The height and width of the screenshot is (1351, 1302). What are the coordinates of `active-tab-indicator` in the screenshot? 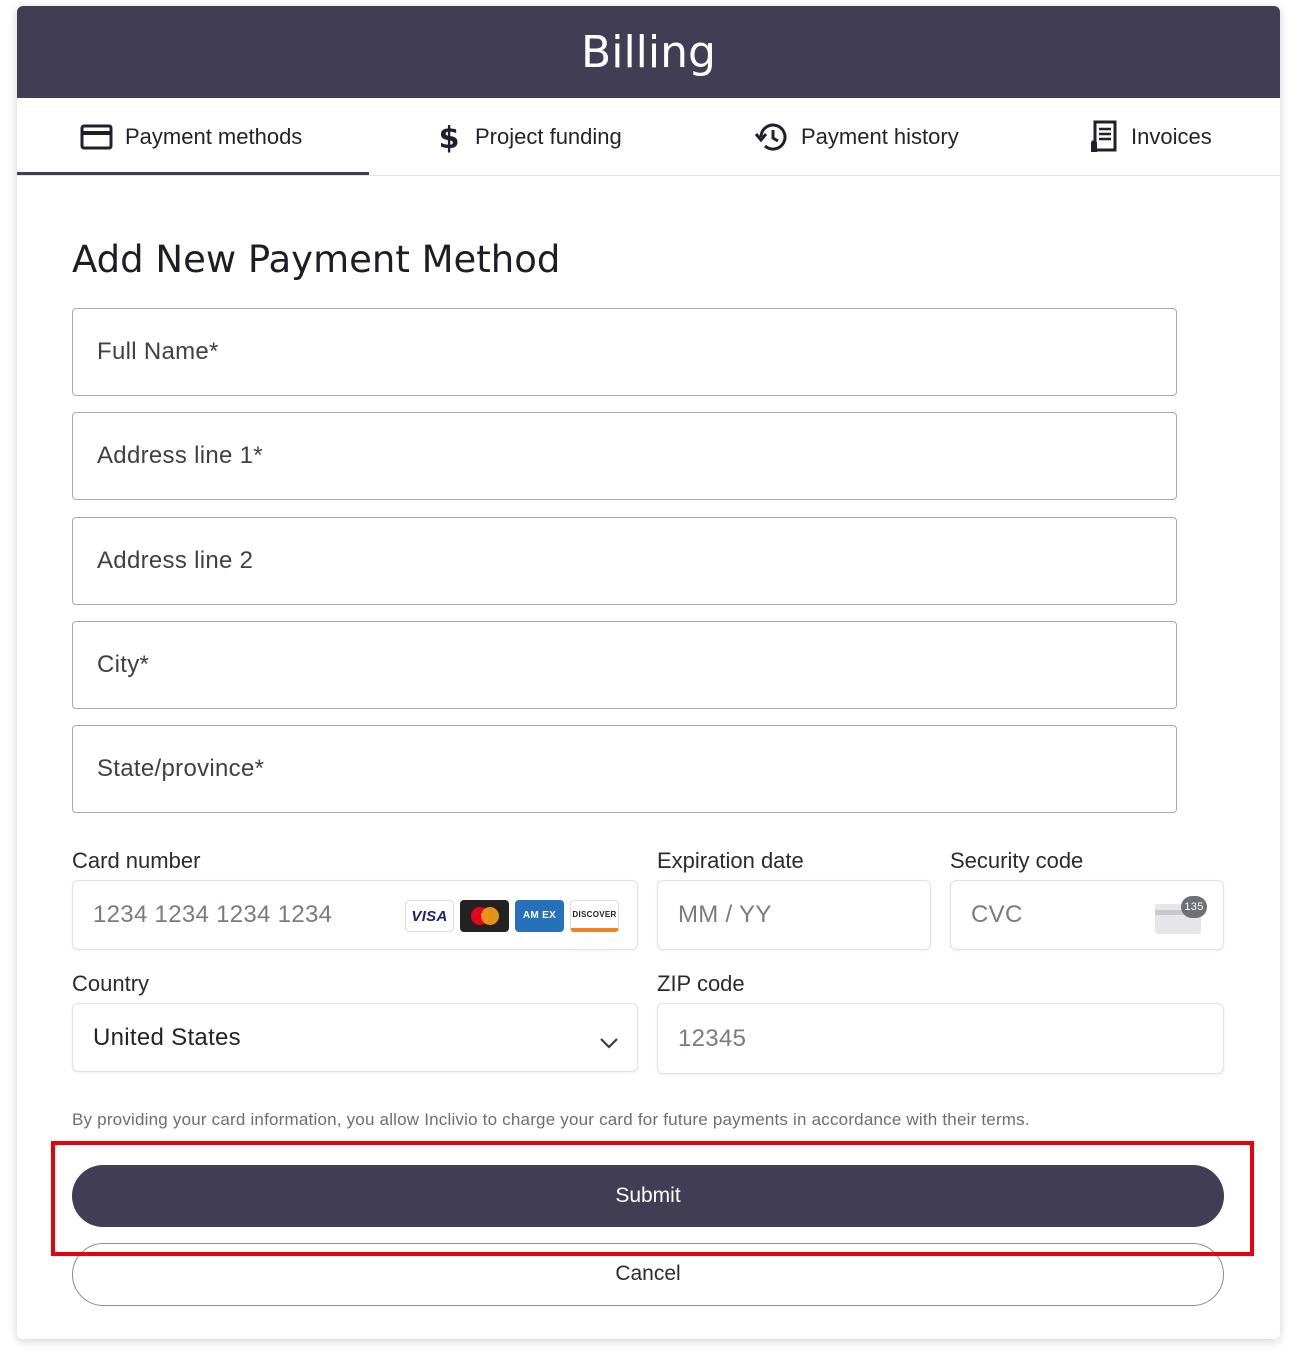 It's located at (193, 173).